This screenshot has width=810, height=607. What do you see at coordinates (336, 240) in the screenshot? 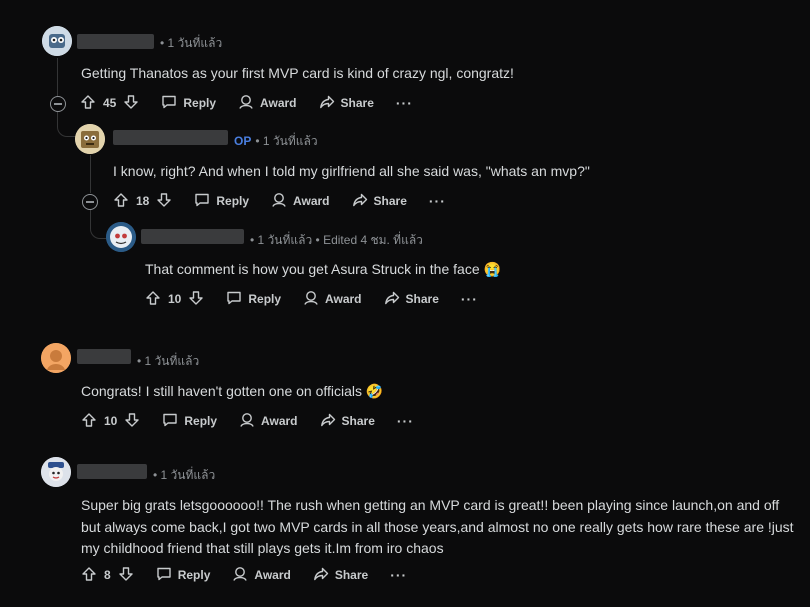
I see `comment-timestamp: • 1 วันที่แล้ว • Edited 4 ชม. ที่แล้ว` at bounding box center [336, 240].